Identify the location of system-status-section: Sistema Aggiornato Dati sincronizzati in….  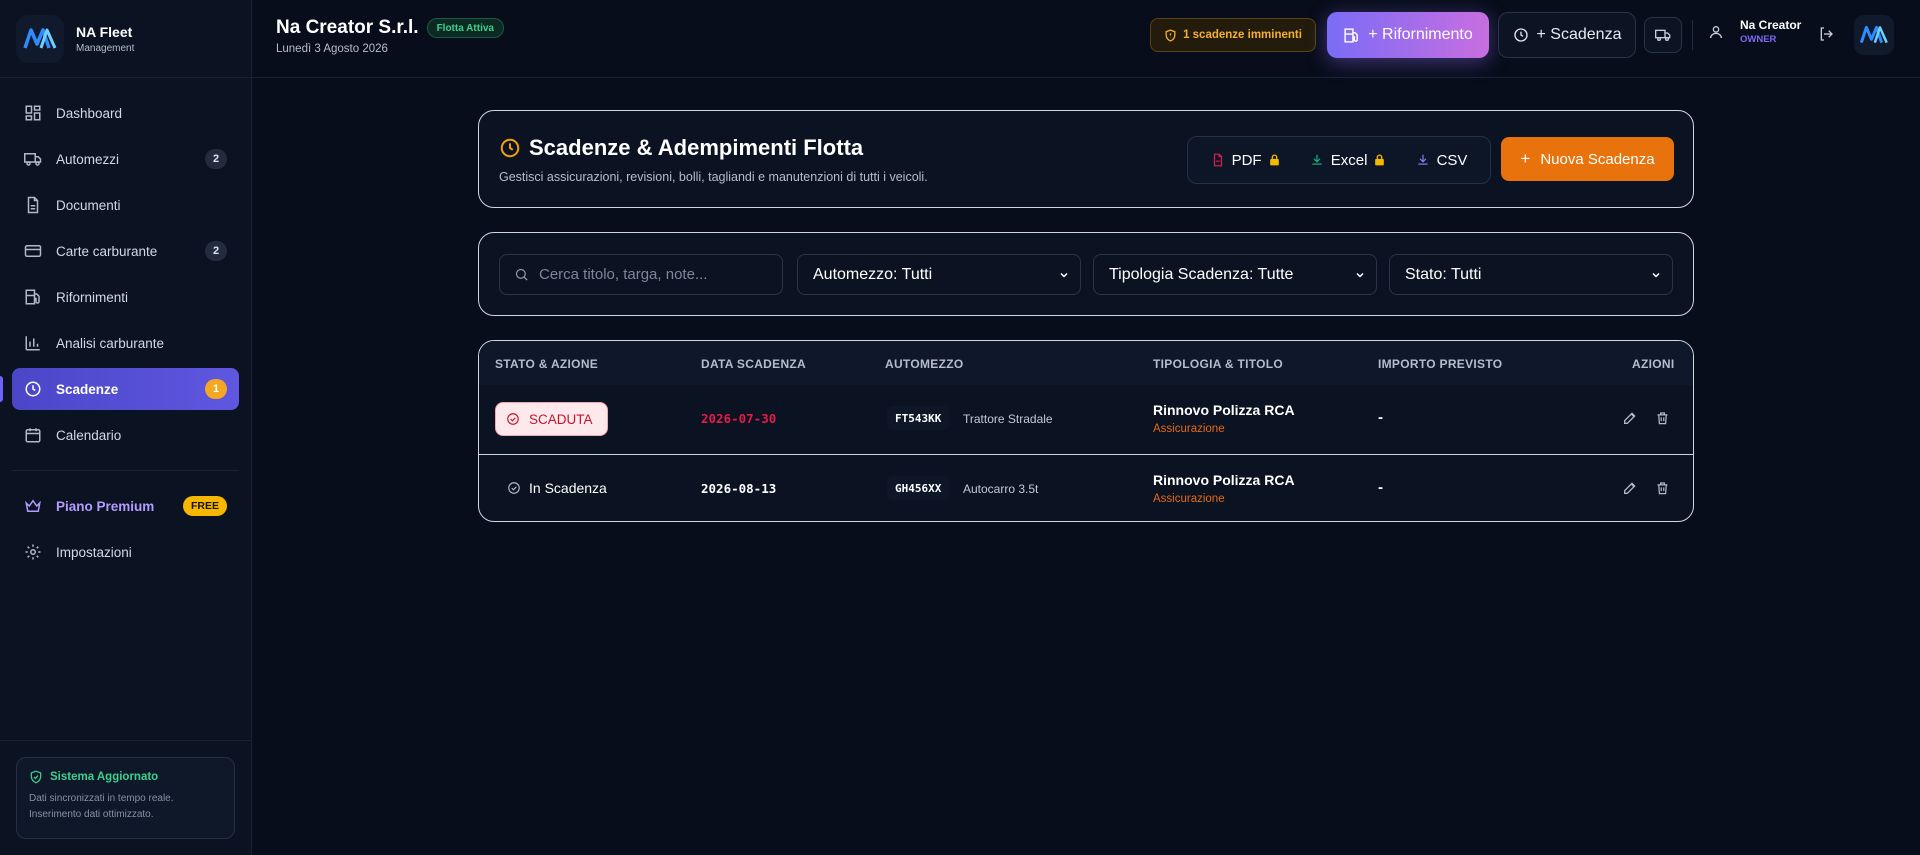
(126, 797).